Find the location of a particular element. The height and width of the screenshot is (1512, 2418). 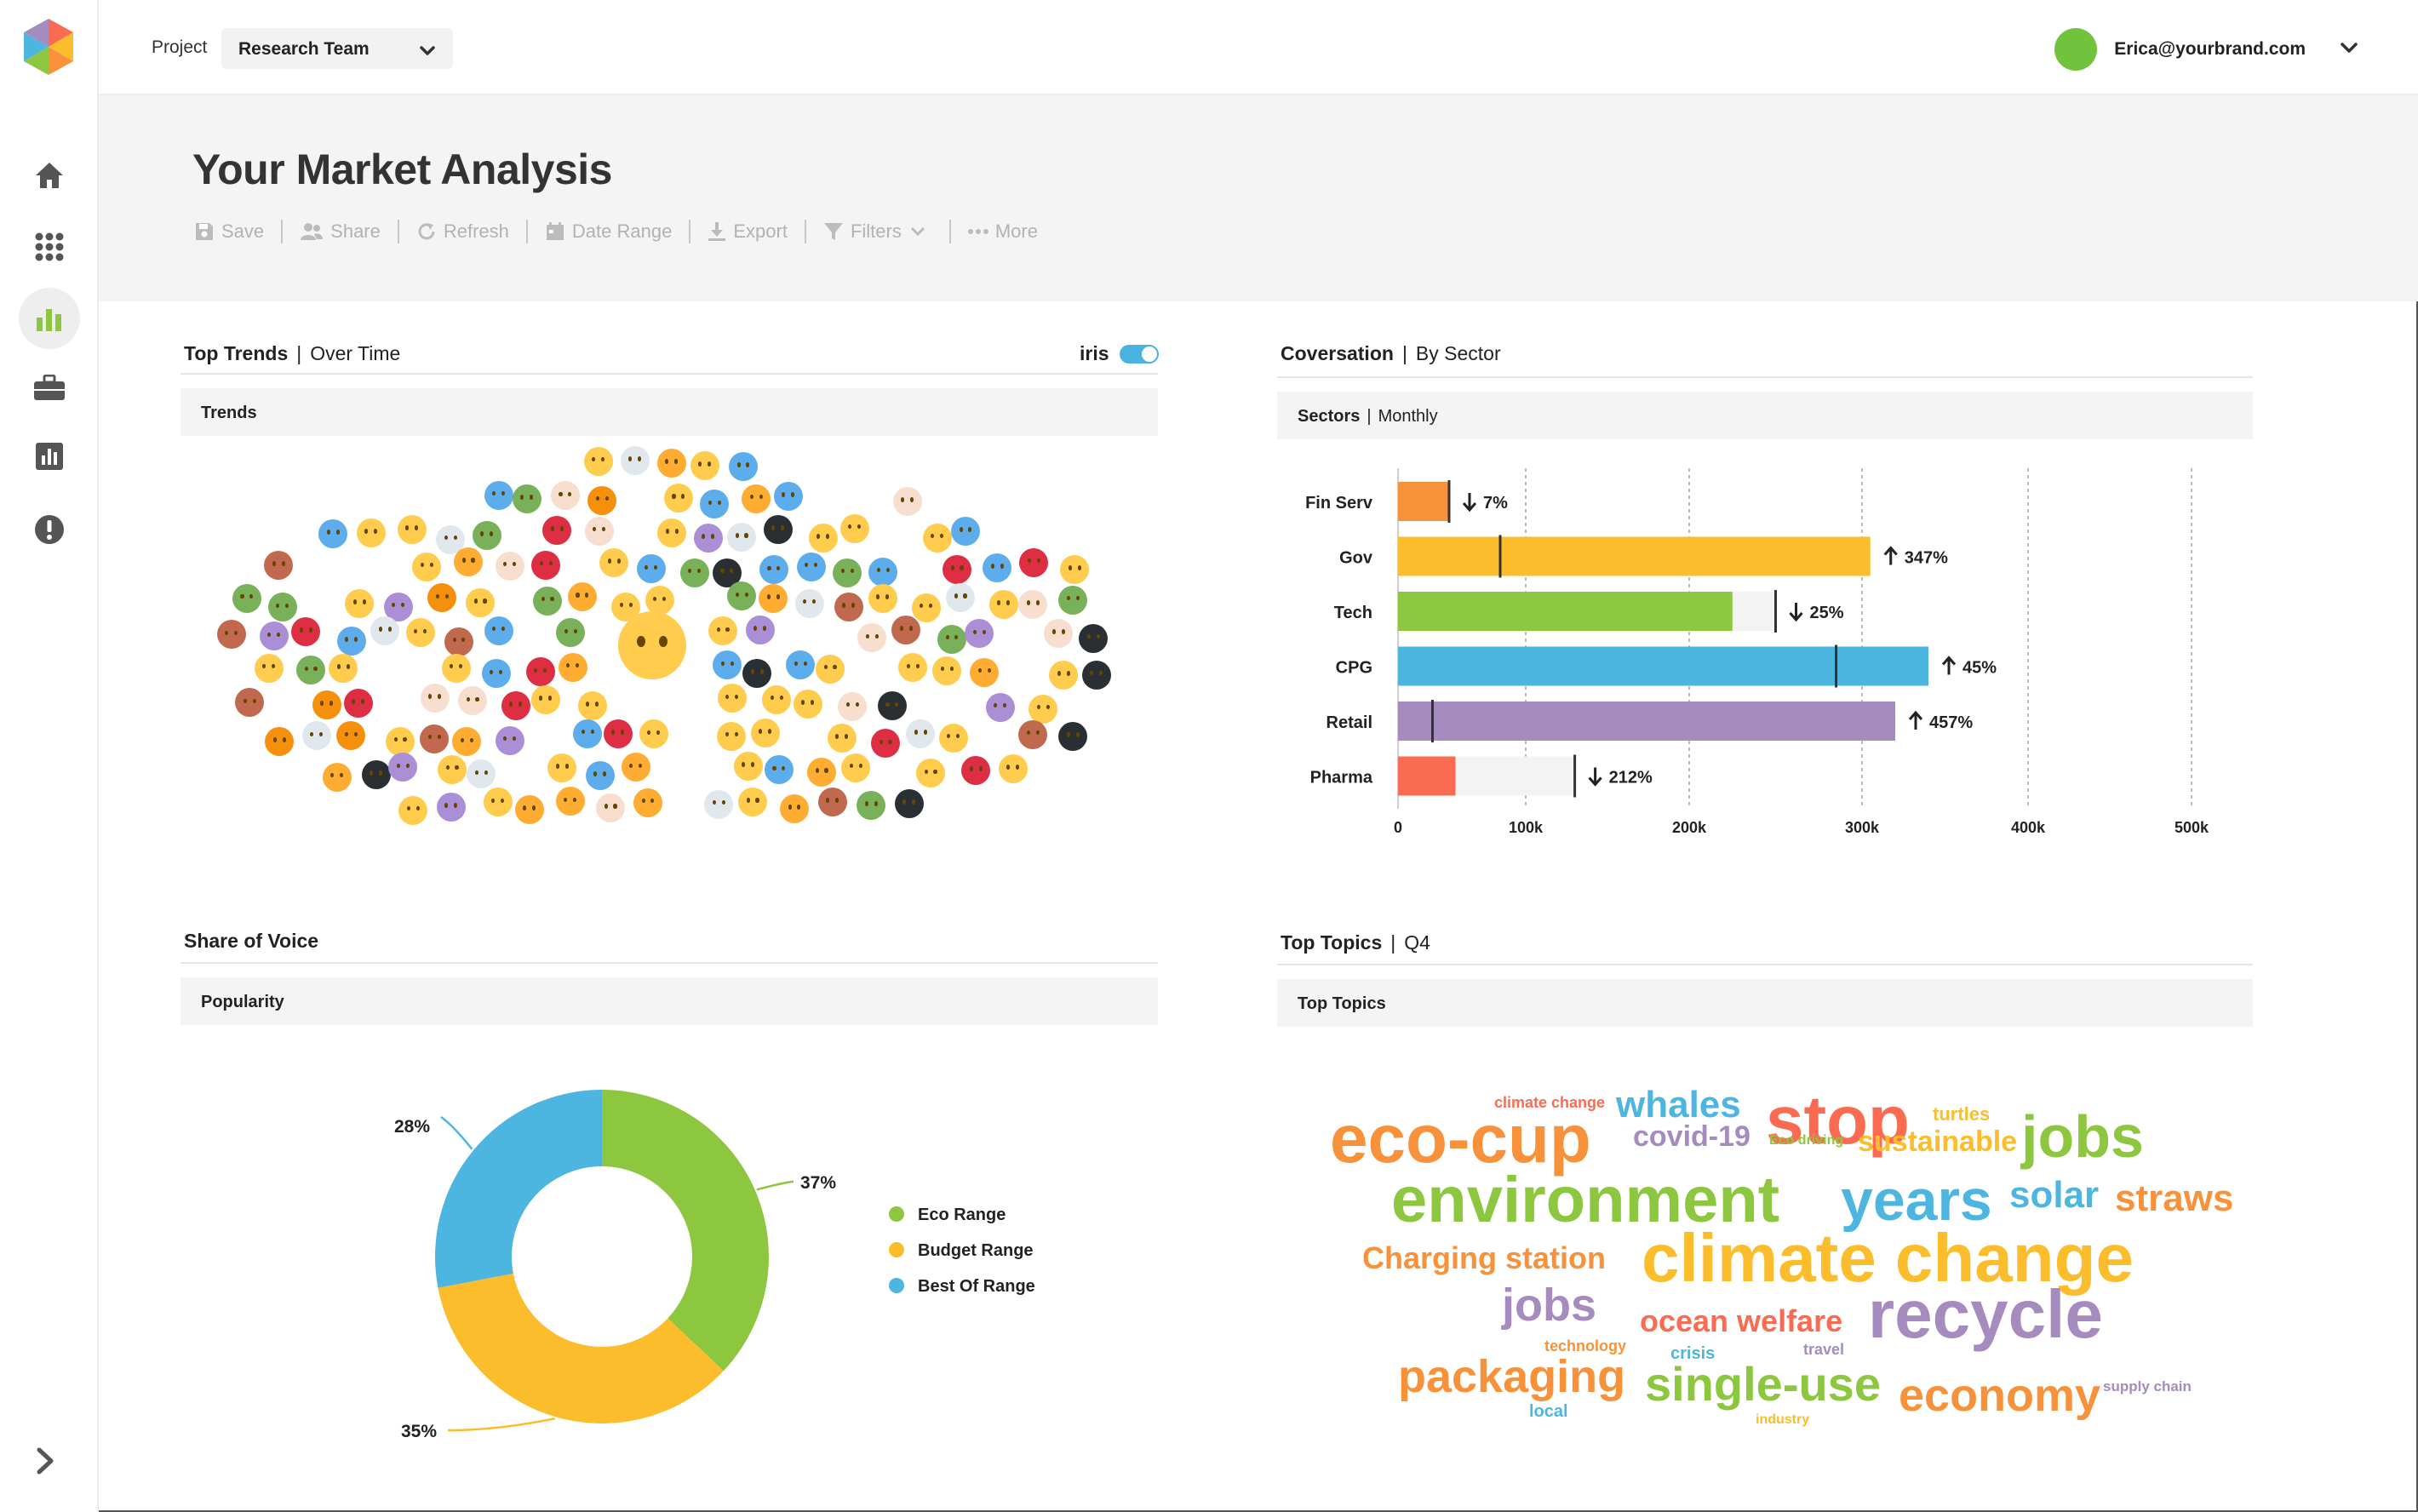

user-menu: Erica@yourbrand.com is located at coordinates (2206, 49).